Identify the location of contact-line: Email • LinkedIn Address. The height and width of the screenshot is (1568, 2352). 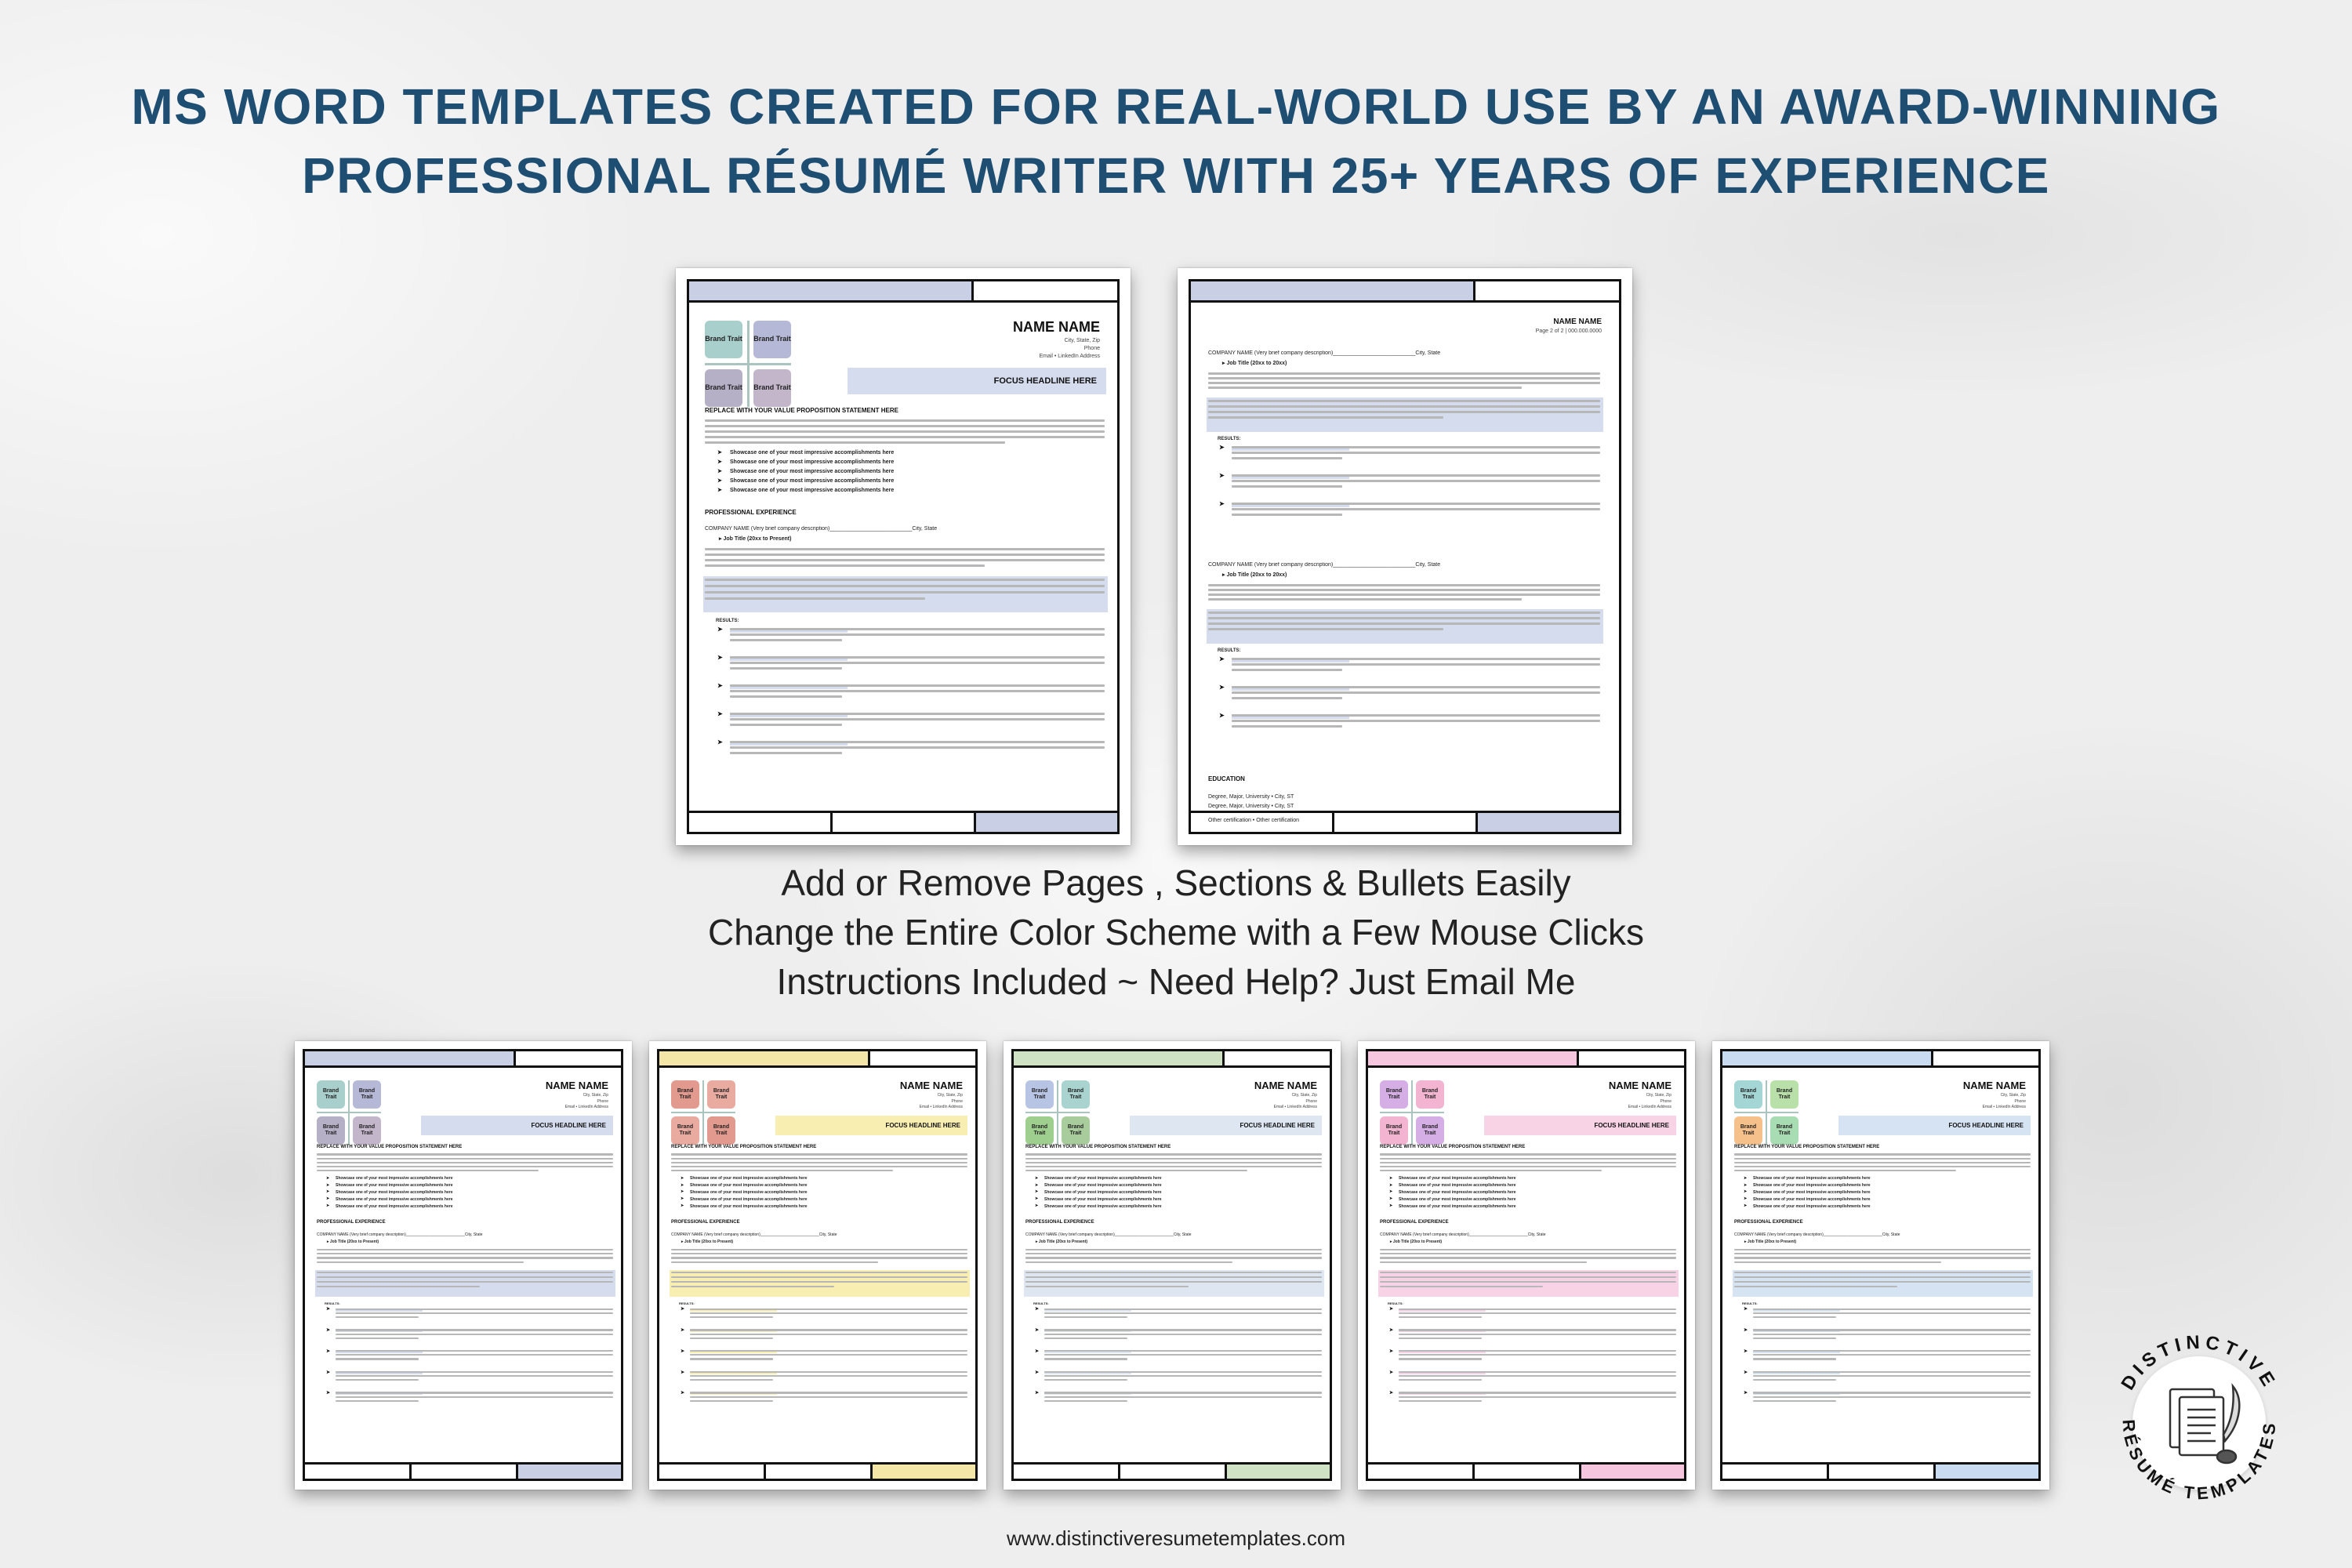
(1295, 1107).